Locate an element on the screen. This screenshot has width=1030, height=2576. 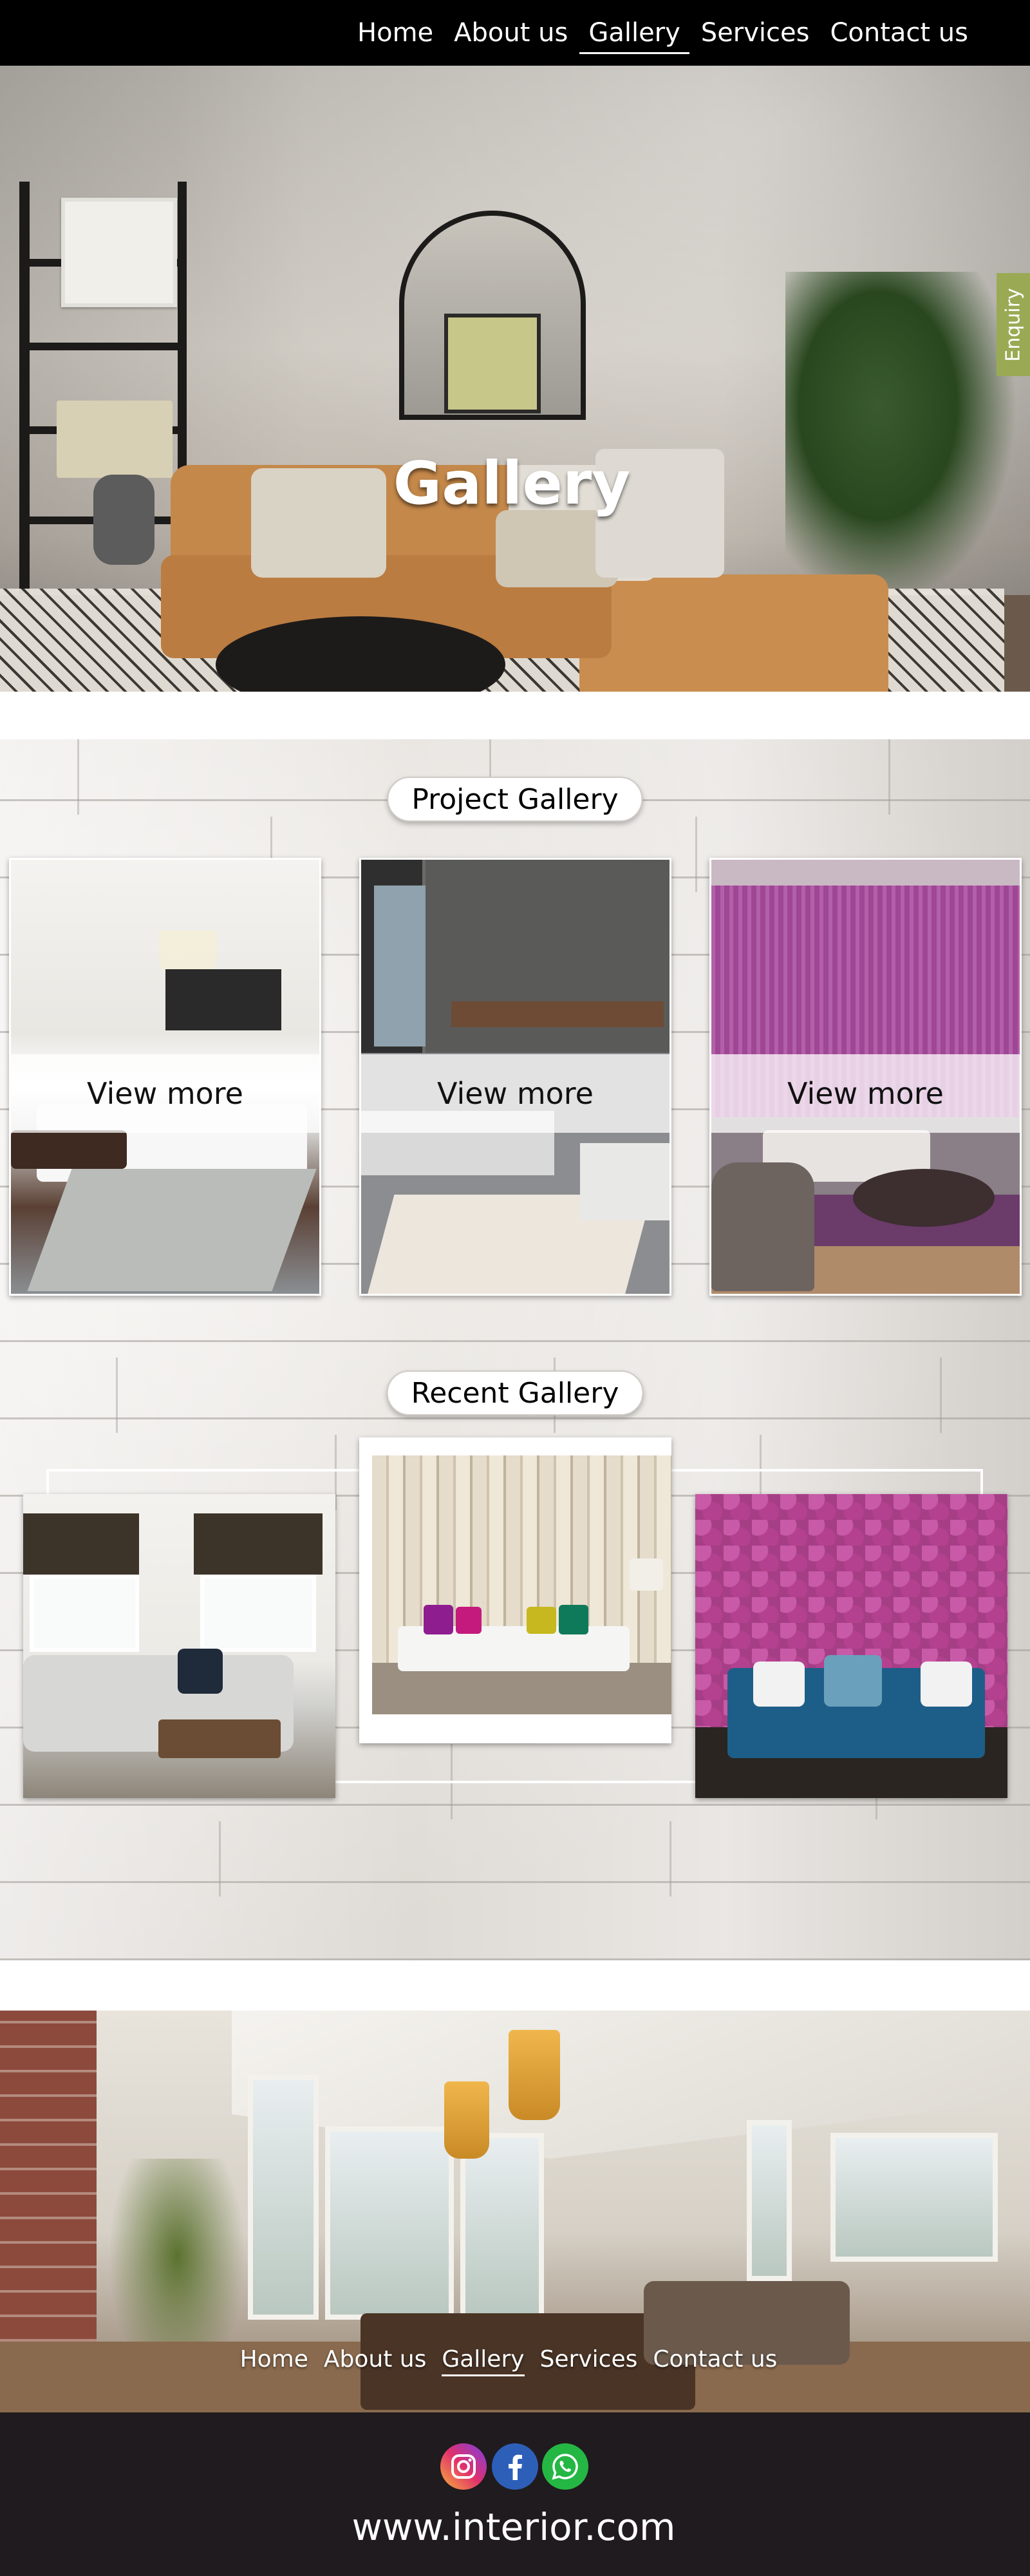
pink-wall-photo is located at coordinates (851, 1646).